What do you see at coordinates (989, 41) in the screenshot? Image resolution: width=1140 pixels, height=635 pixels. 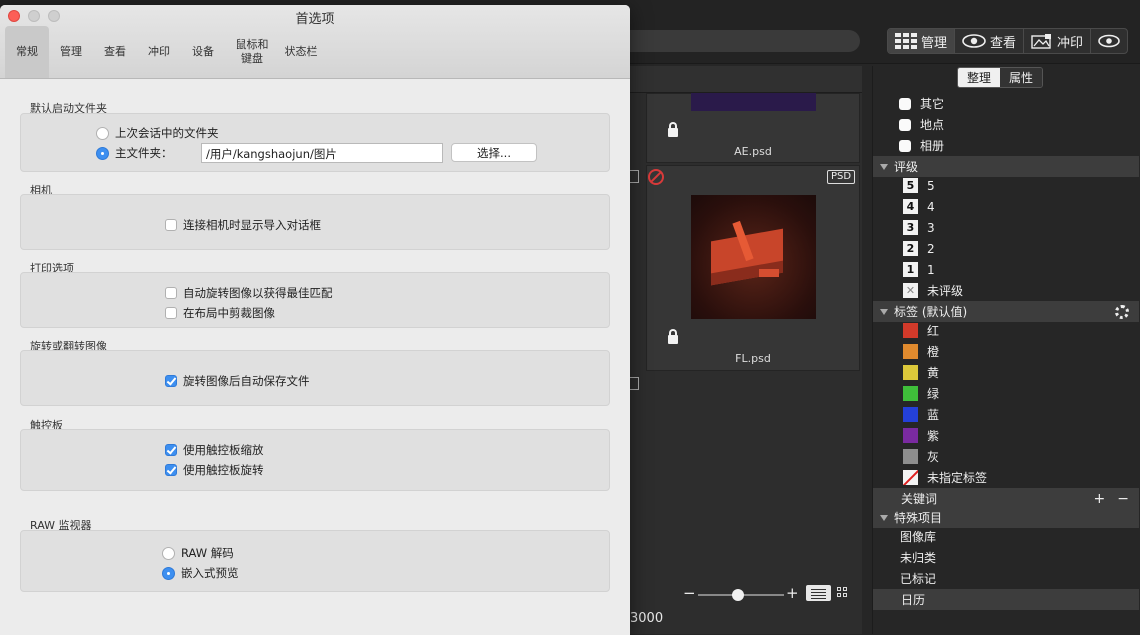 I see `mode-view-button: 查看` at bounding box center [989, 41].